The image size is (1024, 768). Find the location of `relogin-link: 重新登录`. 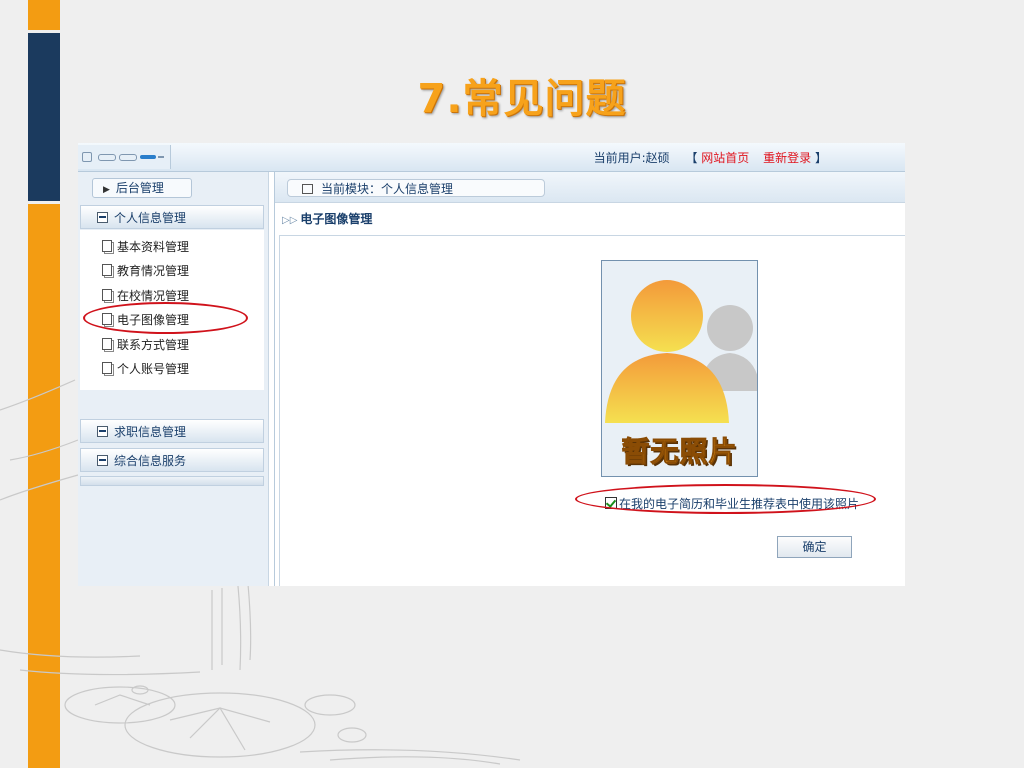

relogin-link: 重新登录 is located at coordinates (787, 158).